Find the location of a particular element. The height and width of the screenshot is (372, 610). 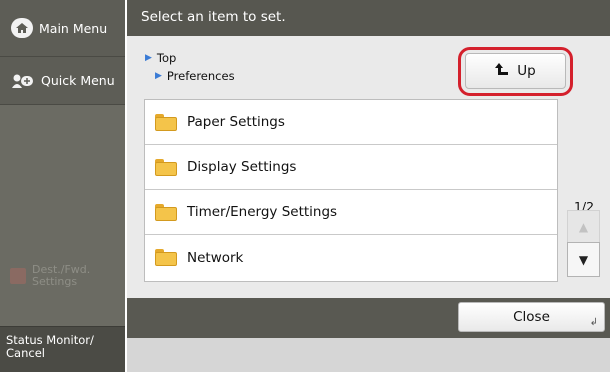

dest-fwd-label: Dest./Fwd. Settings is located at coordinates (61, 275).